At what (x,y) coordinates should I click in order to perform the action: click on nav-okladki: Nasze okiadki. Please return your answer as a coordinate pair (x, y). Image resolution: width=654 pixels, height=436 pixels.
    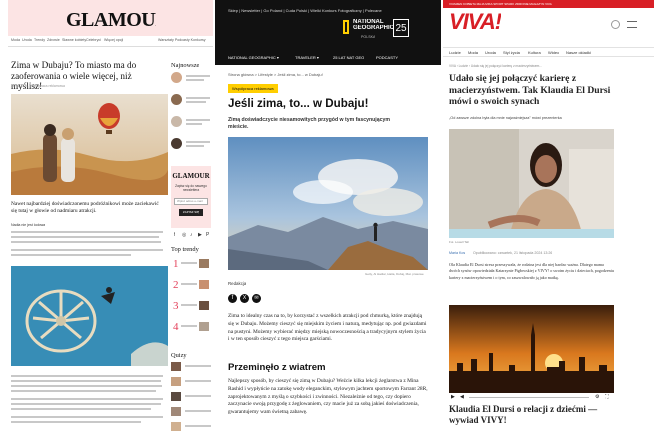
    Looking at the image, I should click on (578, 52).